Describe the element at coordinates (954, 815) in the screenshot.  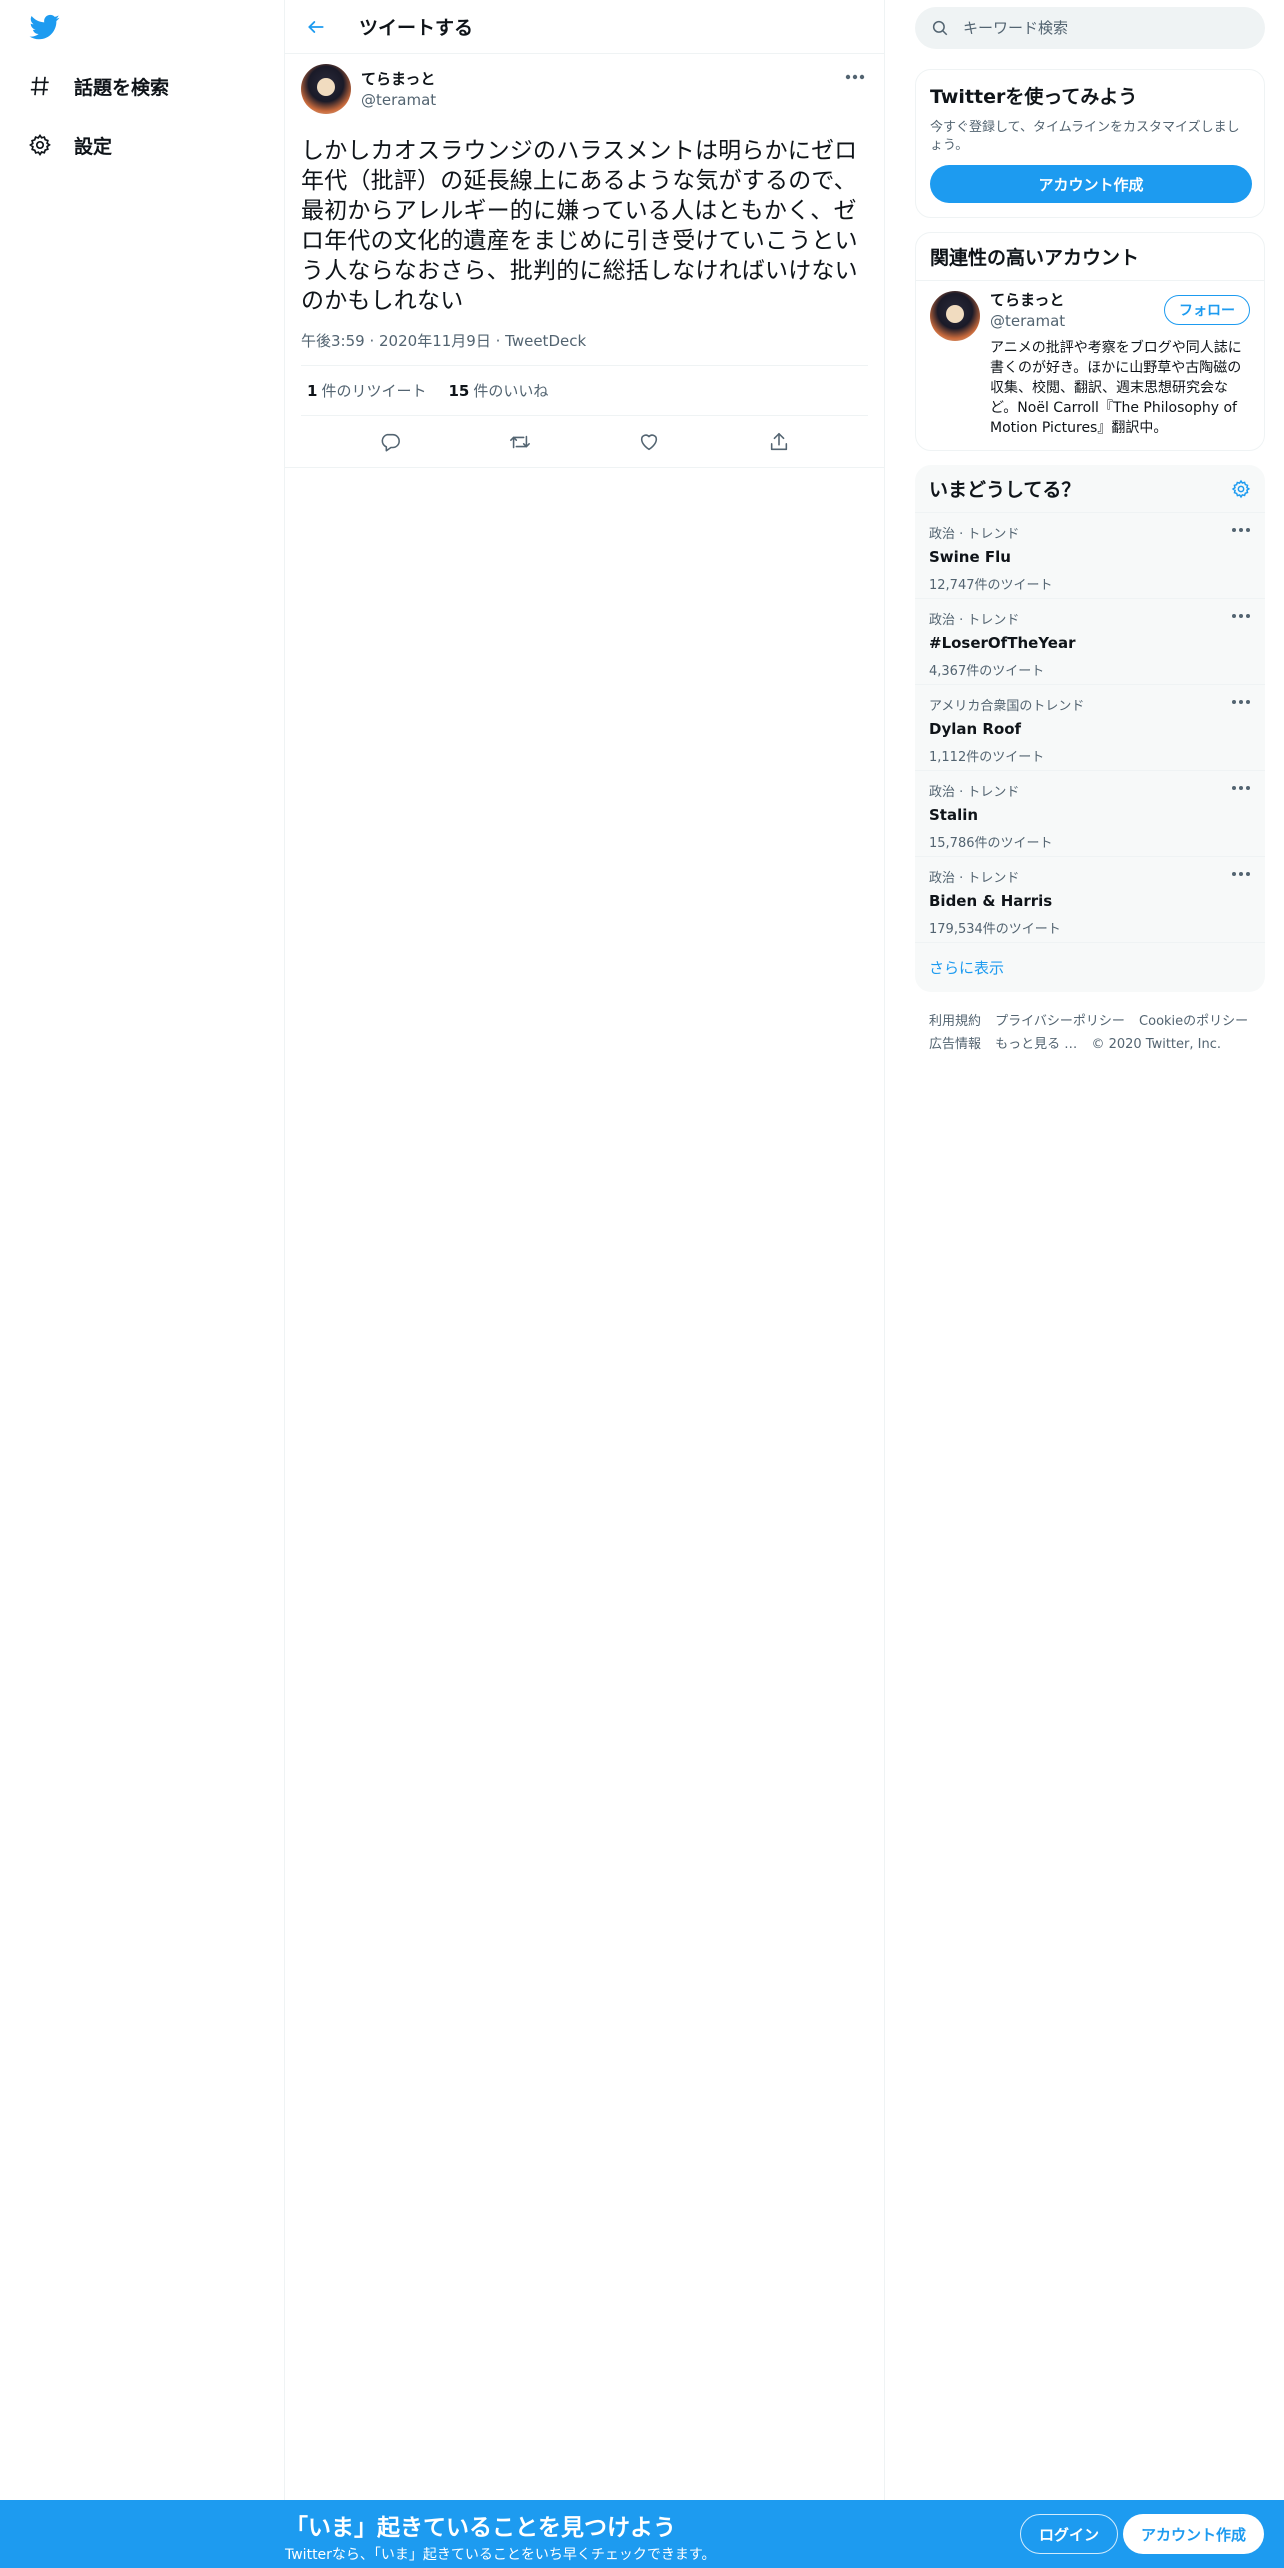
I see `trend-name: Stalin` at that location.